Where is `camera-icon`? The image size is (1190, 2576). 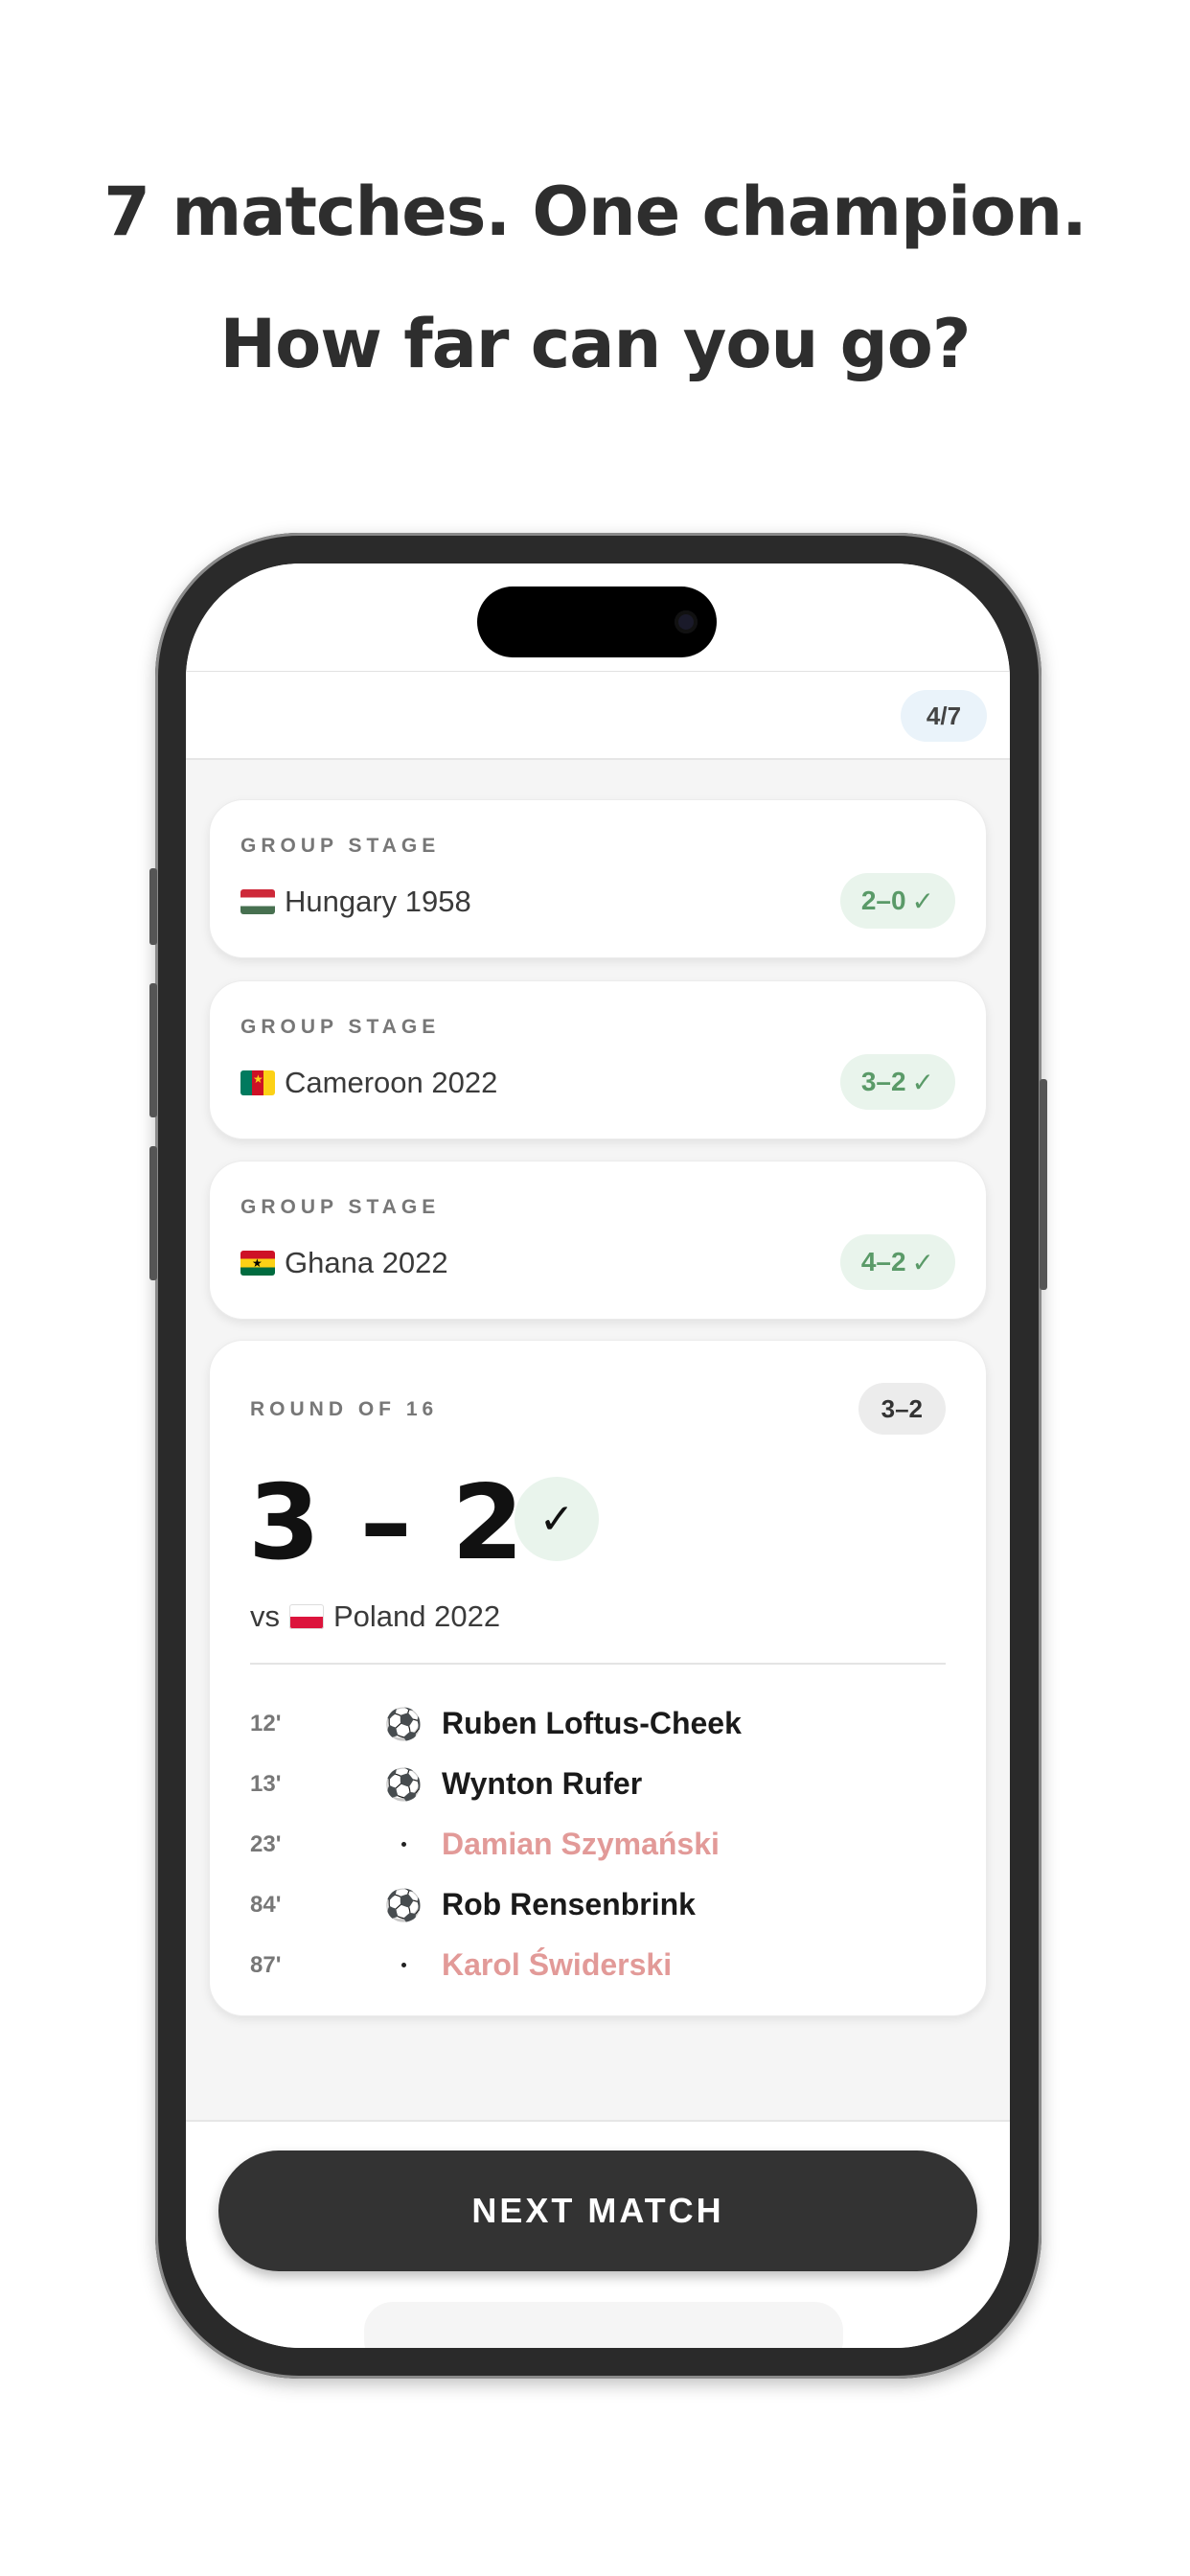
camera-icon is located at coordinates (686, 621).